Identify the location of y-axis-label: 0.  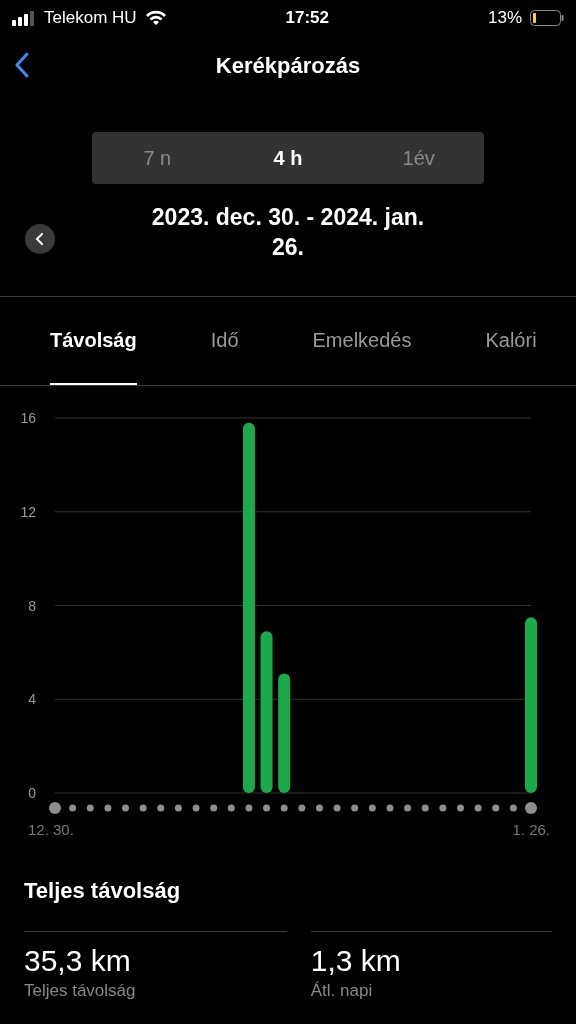
(32, 793).